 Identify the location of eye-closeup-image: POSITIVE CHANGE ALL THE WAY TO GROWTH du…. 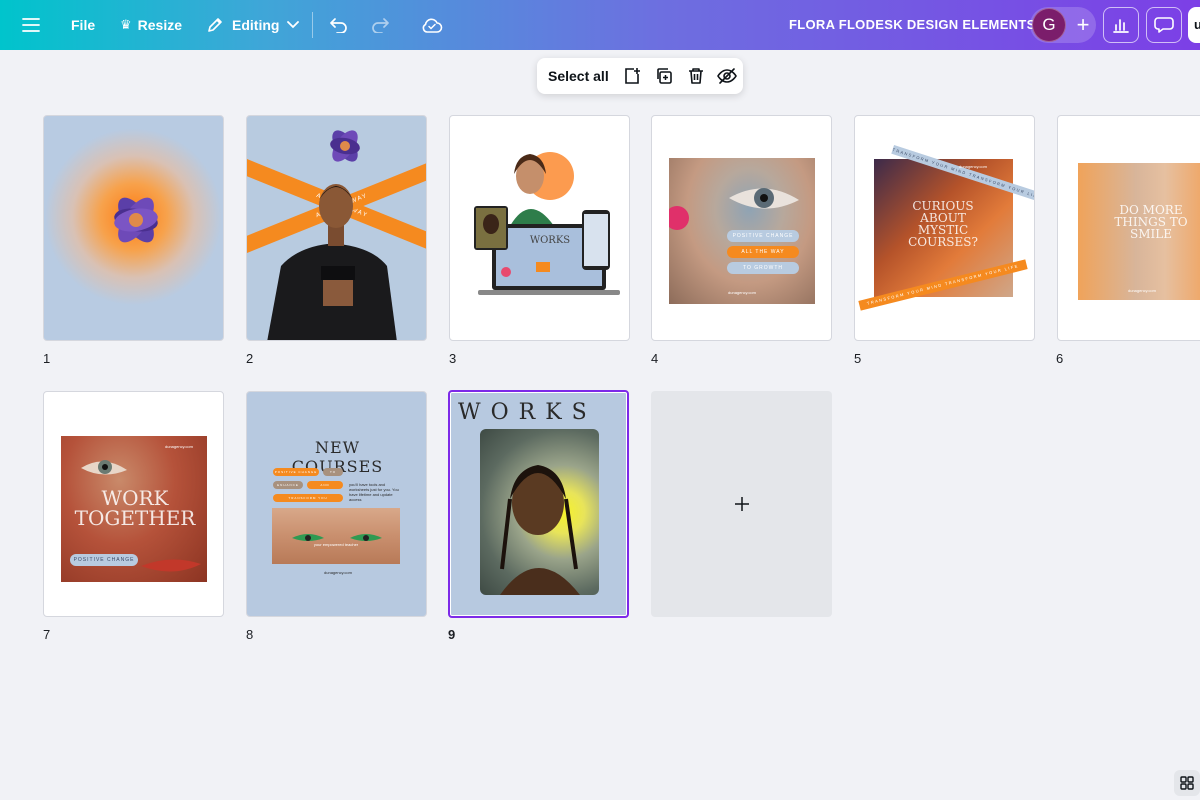
(742, 231).